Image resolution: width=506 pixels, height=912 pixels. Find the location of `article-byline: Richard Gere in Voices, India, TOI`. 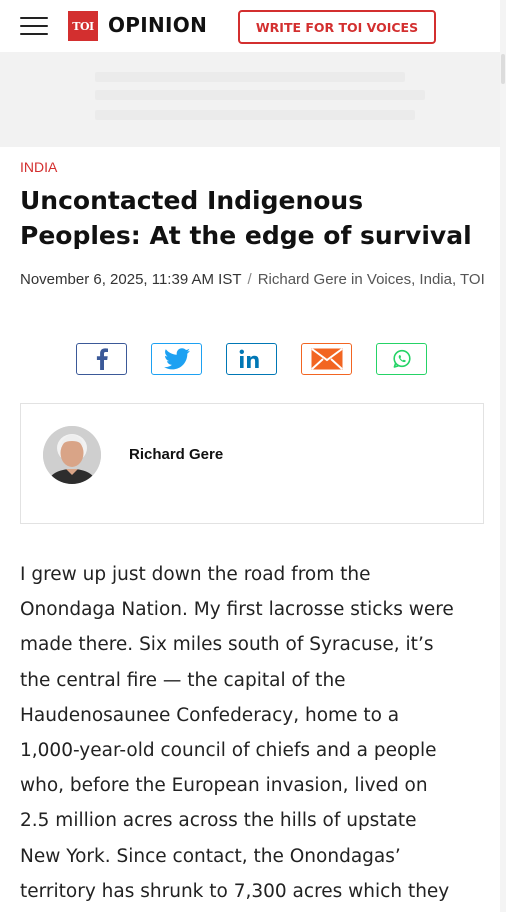

article-byline: Richard Gere in Voices, India, TOI is located at coordinates (371, 279).